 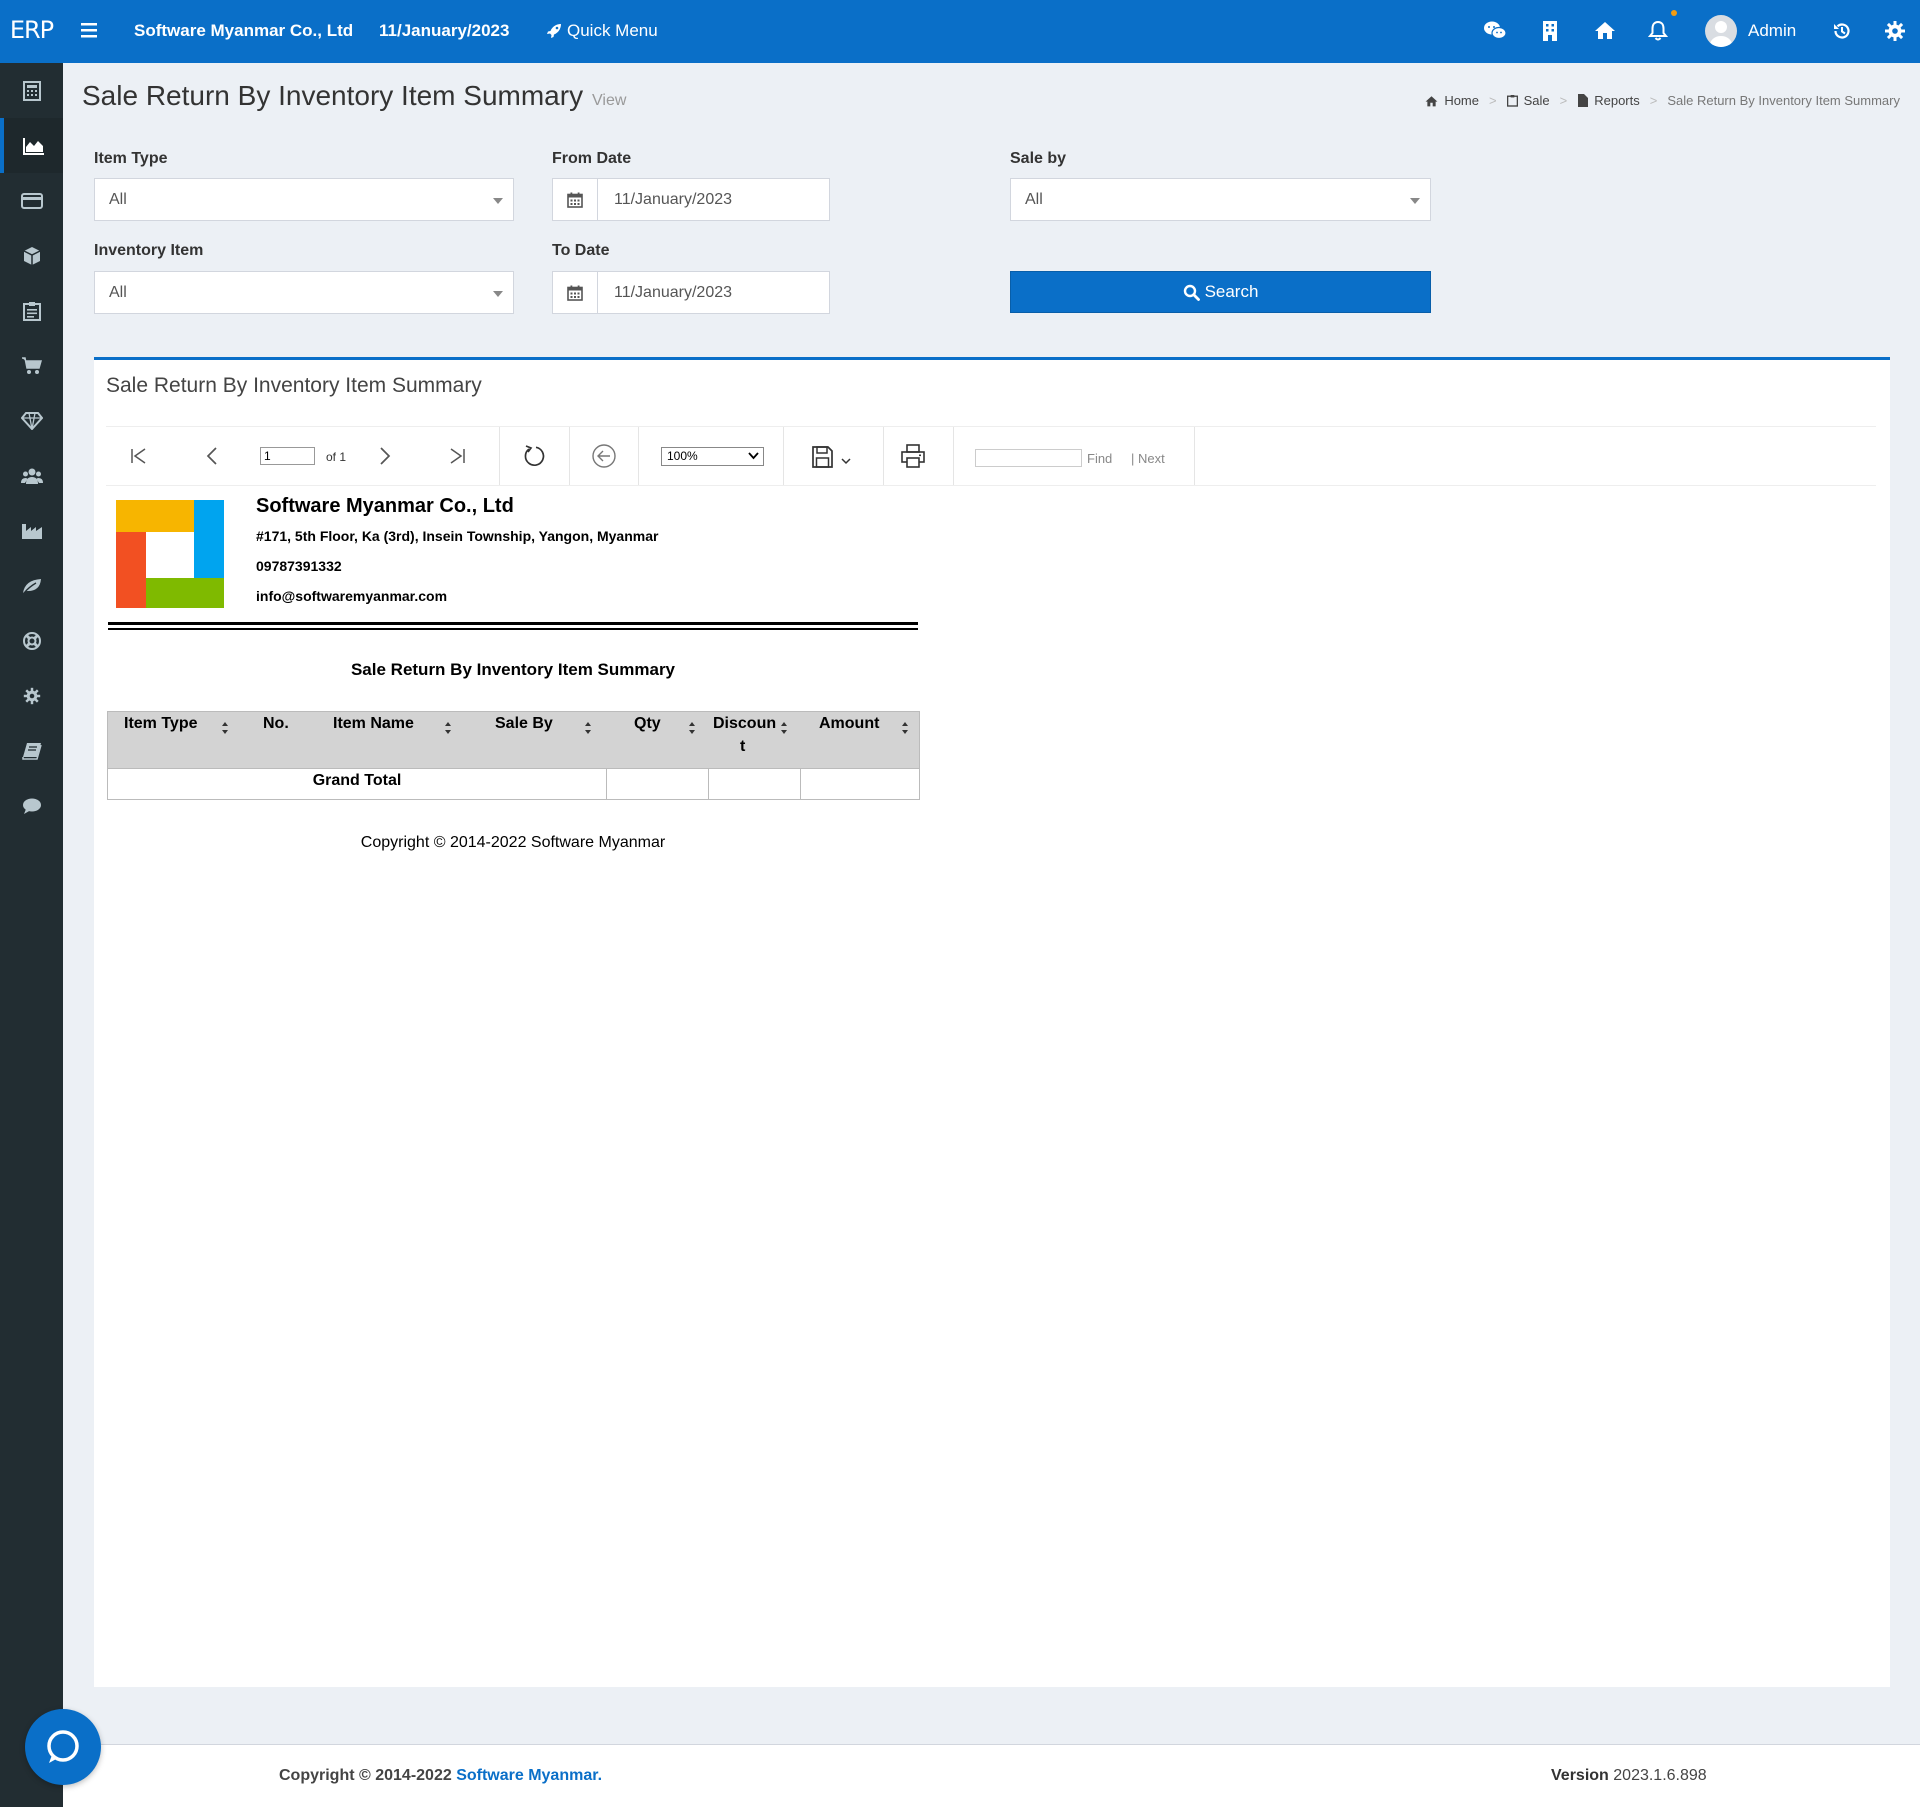 What do you see at coordinates (139, 456) in the screenshot?
I see `first-page-icon` at bounding box center [139, 456].